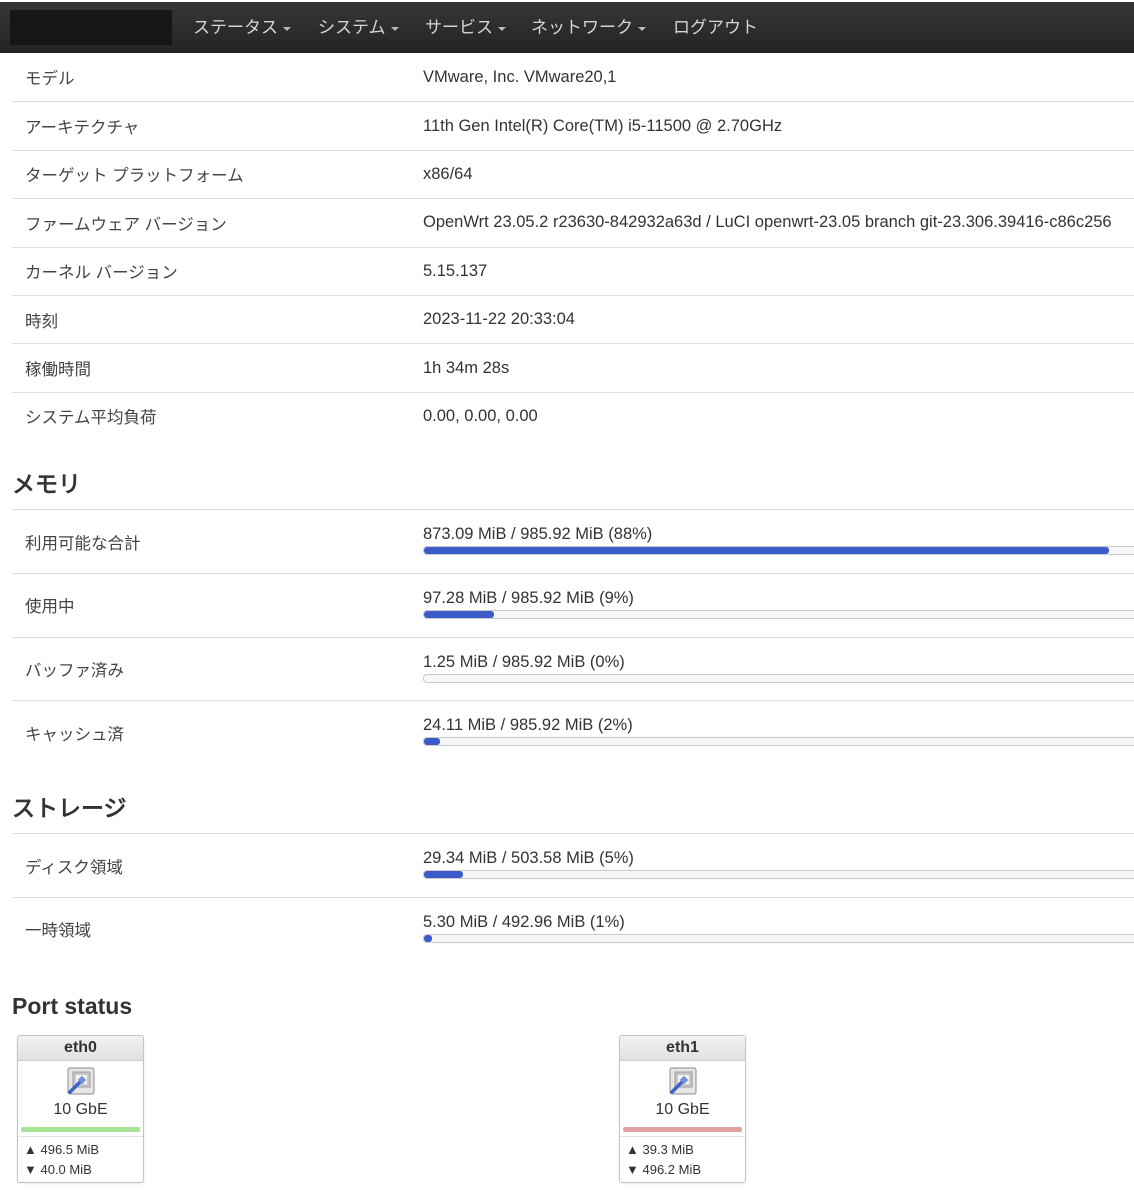 This screenshot has width=1134, height=1200. I want to click on info-value: 2023-11-22 20:33:04, so click(499, 319).